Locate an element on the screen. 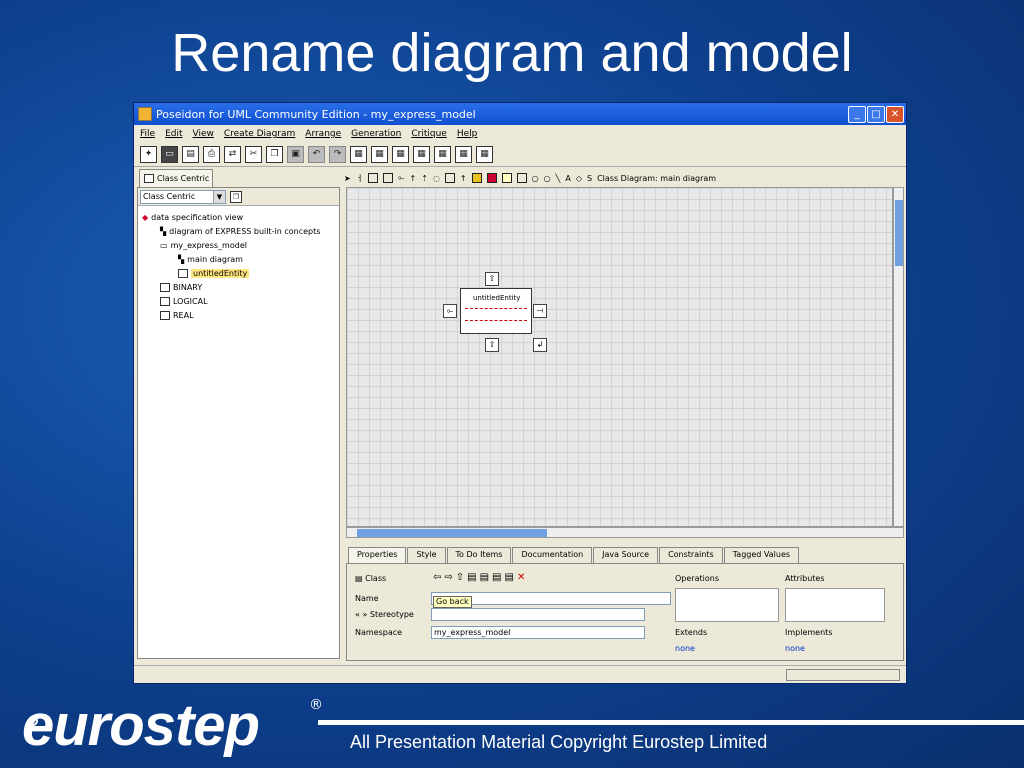 The height and width of the screenshot is (768, 1024). cut-icon: ✂ is located at coordinates (253, 154).